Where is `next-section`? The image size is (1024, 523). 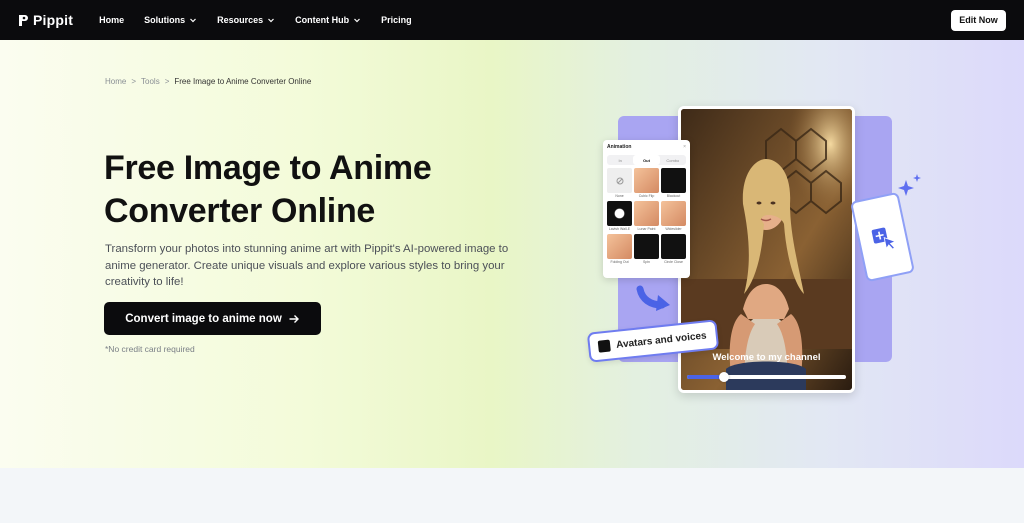 next-section is located at coordinates (512, 495).